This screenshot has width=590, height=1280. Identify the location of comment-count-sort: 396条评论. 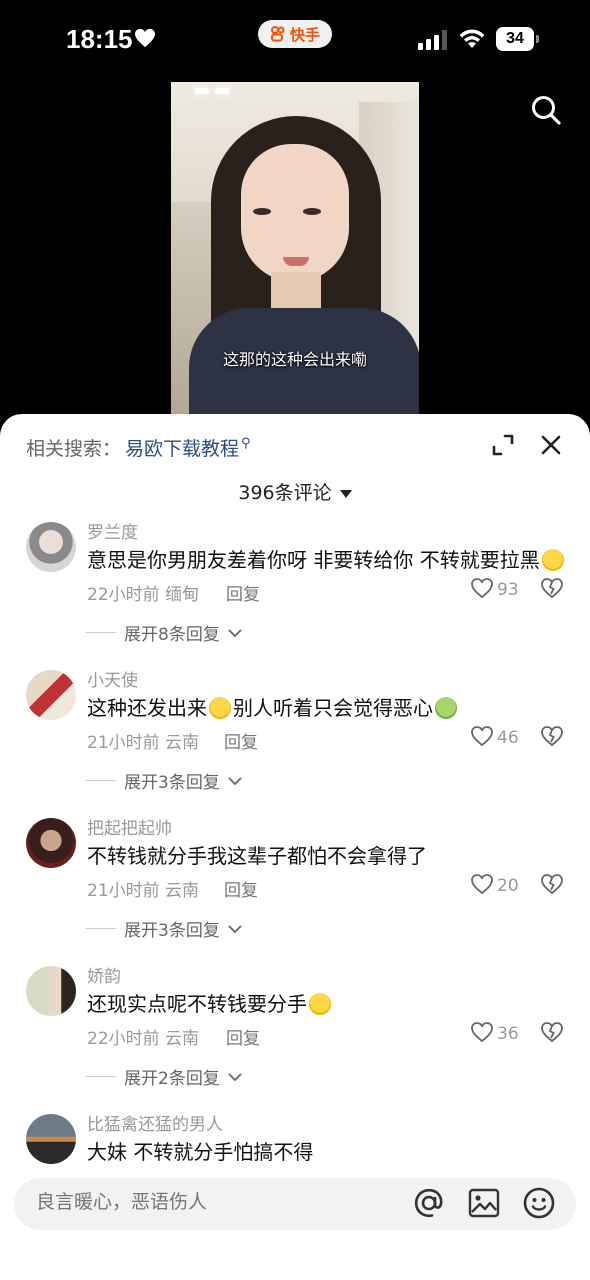
(295, 491).